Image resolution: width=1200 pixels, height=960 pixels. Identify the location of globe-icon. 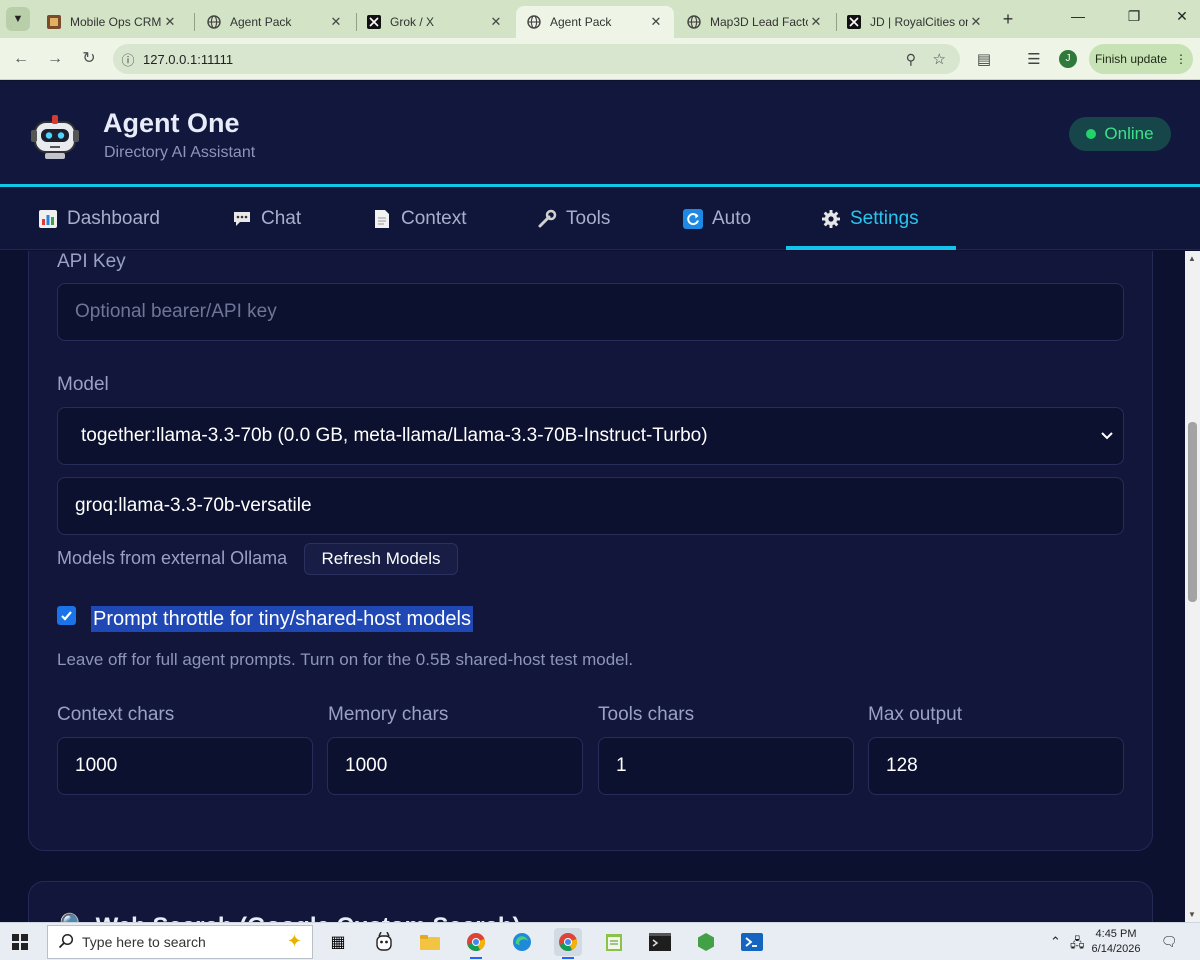
(694, 22).